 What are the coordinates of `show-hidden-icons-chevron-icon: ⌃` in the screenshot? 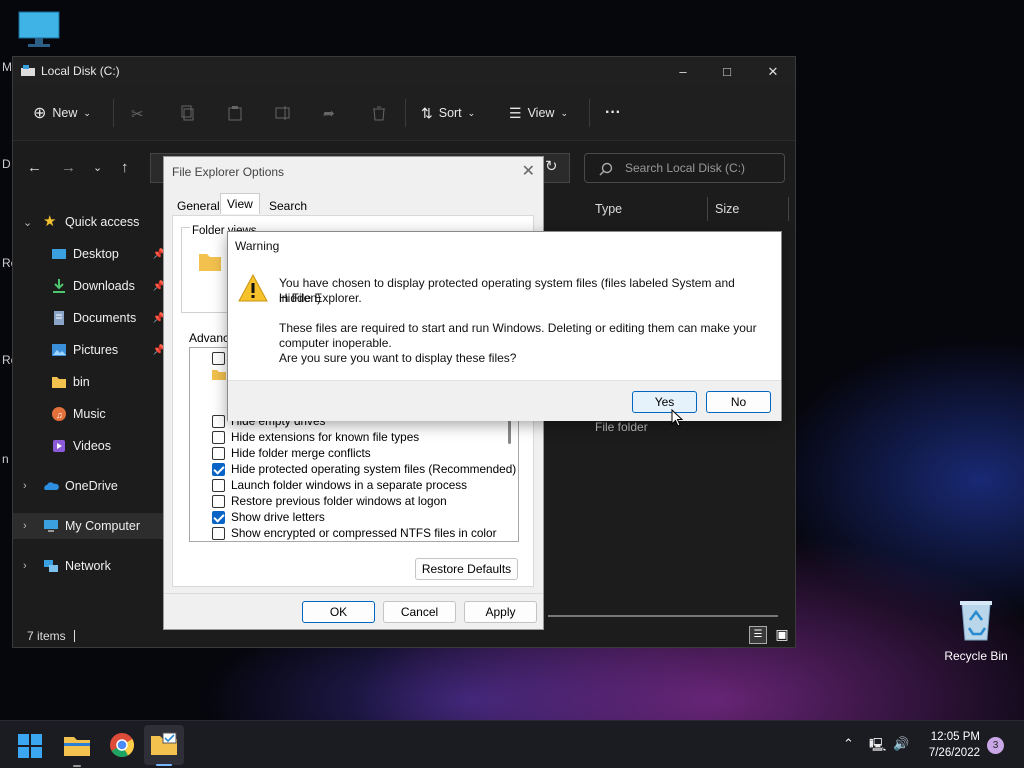 It's located at (848, 744).